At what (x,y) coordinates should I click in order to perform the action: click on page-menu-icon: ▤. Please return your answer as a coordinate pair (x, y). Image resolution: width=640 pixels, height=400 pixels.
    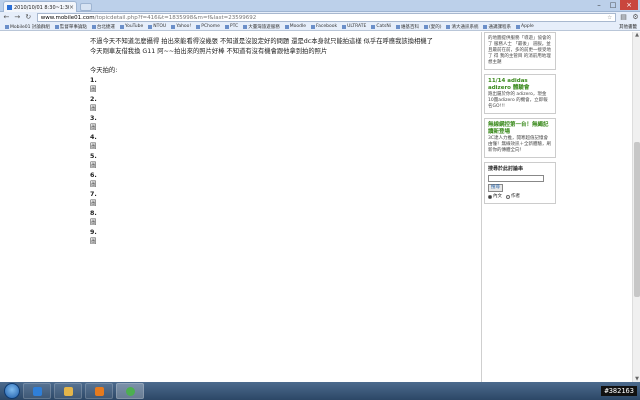
    Looking at the image, I should click on (623, 17).